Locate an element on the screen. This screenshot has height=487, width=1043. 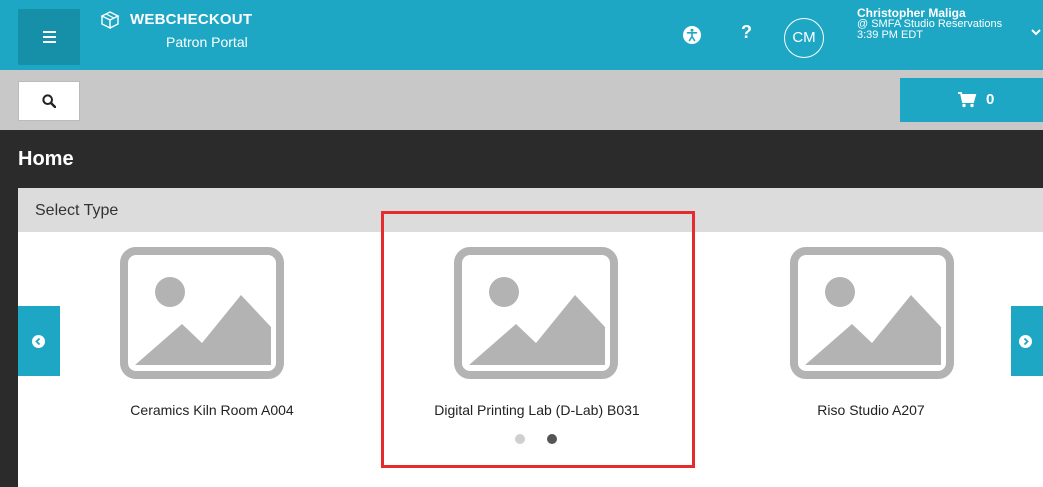
avatar: CM is located at coordinates (804, 38).